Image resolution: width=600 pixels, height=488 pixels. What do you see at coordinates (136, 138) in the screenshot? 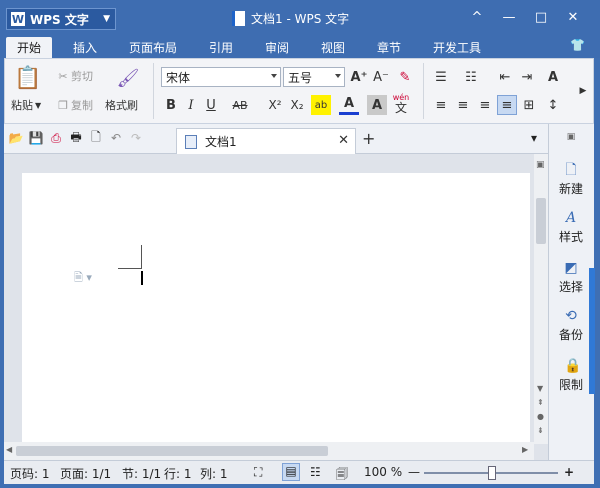
I see `redo-icon: ↷` at bounding box center [136, 138].